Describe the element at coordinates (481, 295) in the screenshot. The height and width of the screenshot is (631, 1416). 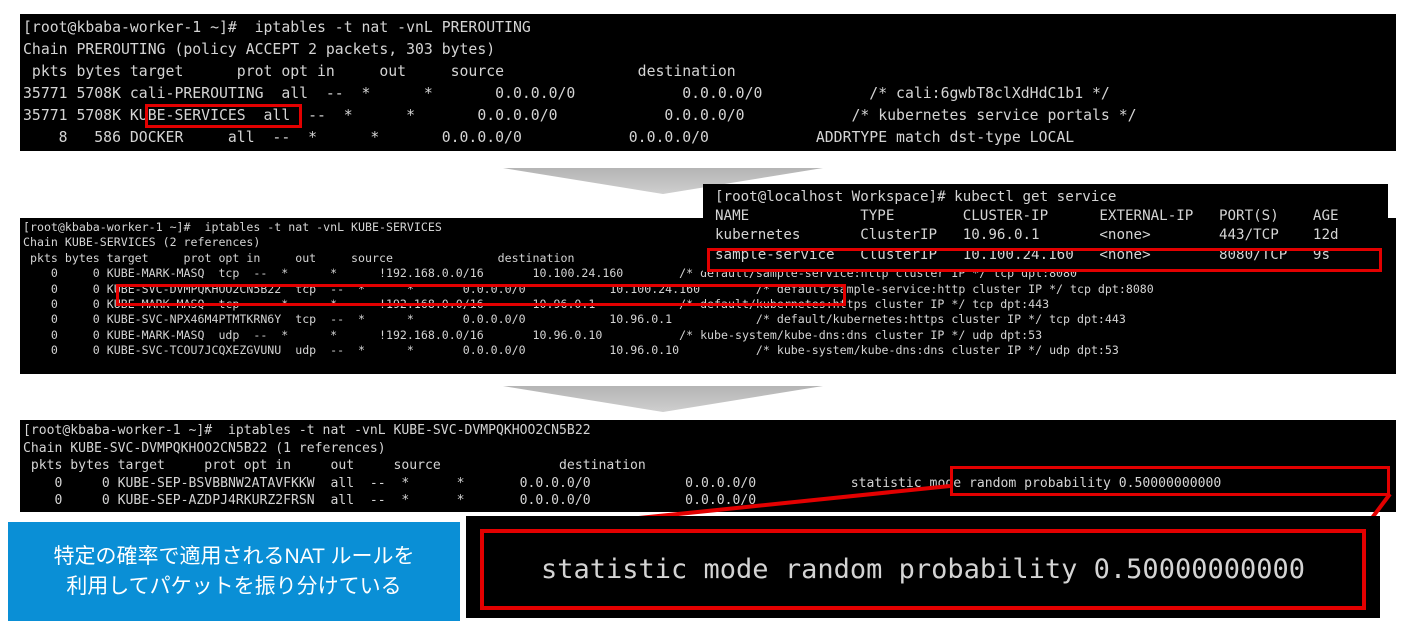
I see `highlight-kube-svc-row` at that location.